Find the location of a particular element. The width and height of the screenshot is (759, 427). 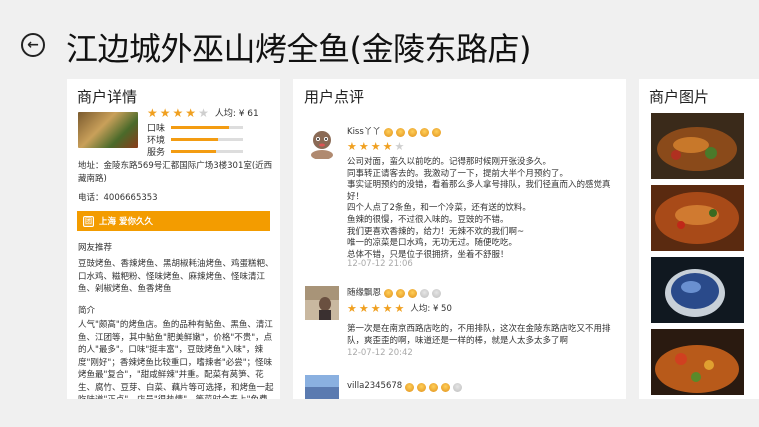

review-user-row: Kiss丫丫 is located at coordinates (394, 131).